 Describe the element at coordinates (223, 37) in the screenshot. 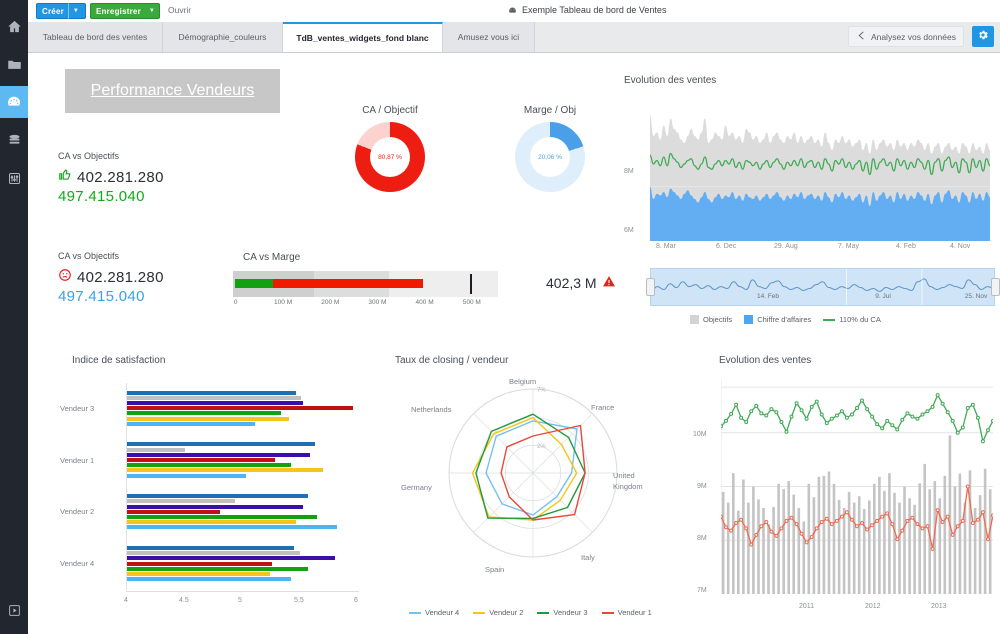

I see `tab-demographie-couleurs: Démographie_couleurs` at that location.